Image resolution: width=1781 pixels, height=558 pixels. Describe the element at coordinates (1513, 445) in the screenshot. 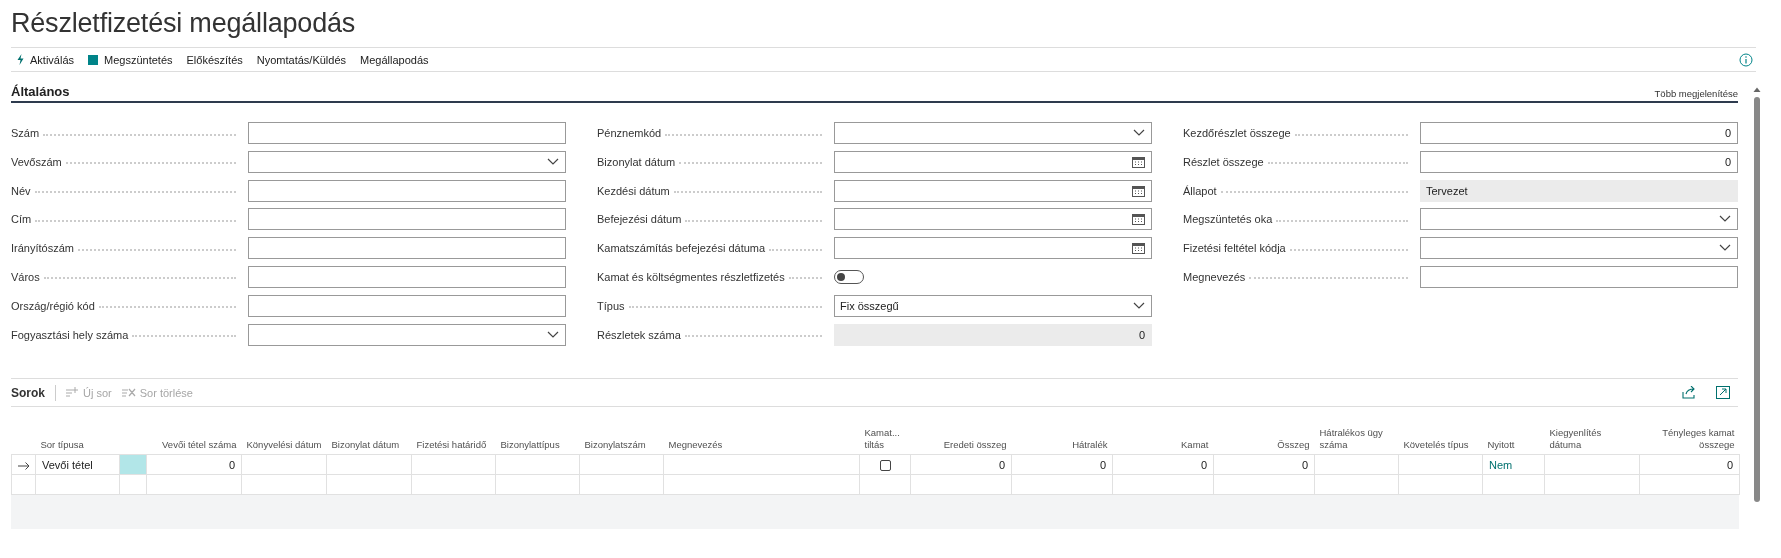

I see `column-header: Nyitott` at that location.